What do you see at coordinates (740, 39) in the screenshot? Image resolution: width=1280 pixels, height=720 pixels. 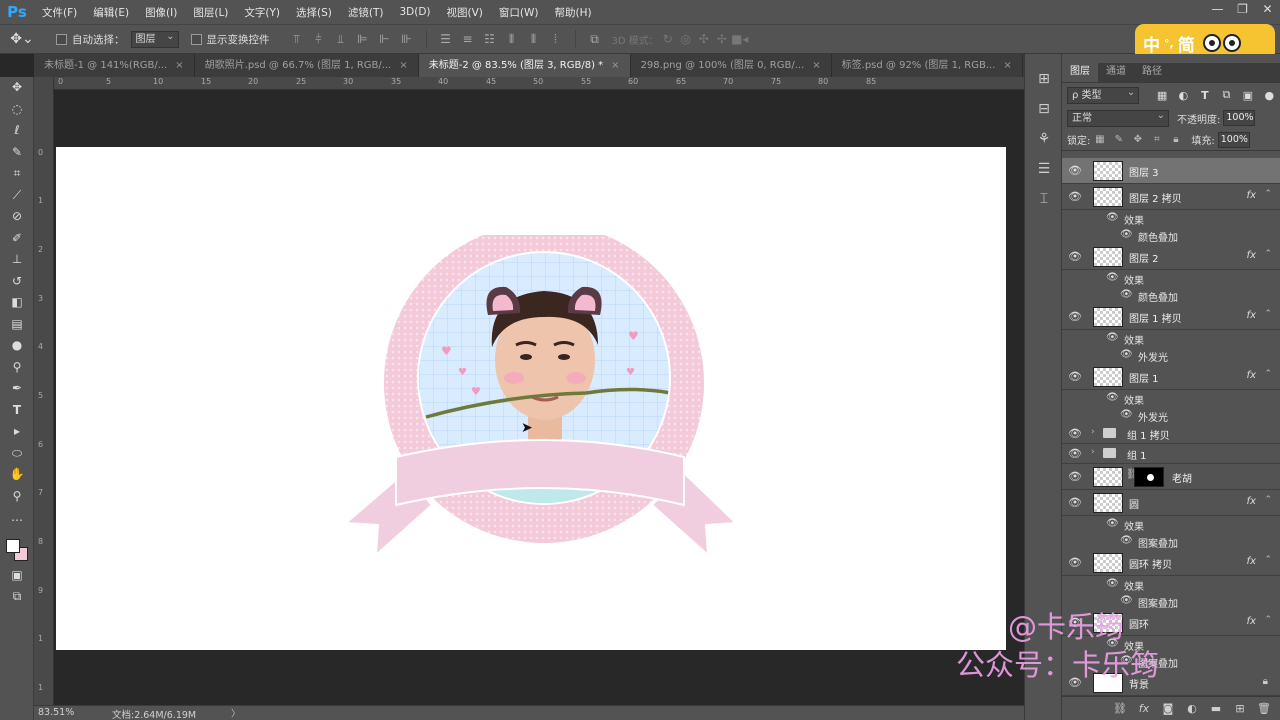 I see `3d-scale-icon: ■◂` at bounding box center [740, 39].